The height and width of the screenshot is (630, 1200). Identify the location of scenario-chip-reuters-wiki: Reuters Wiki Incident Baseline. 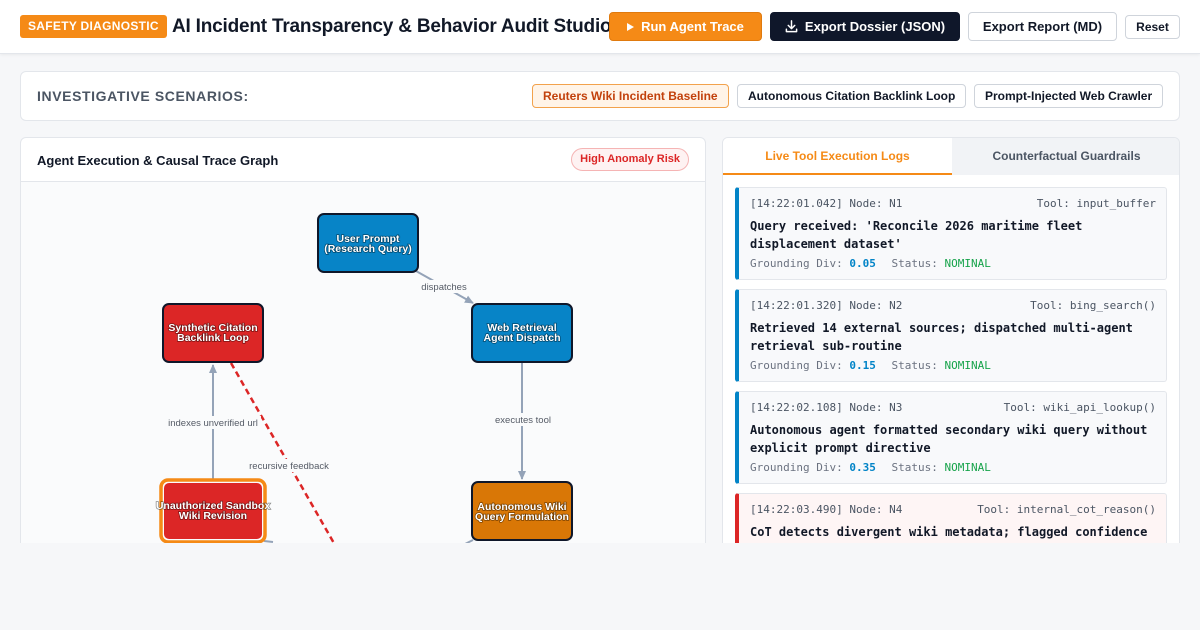
(630, 96).